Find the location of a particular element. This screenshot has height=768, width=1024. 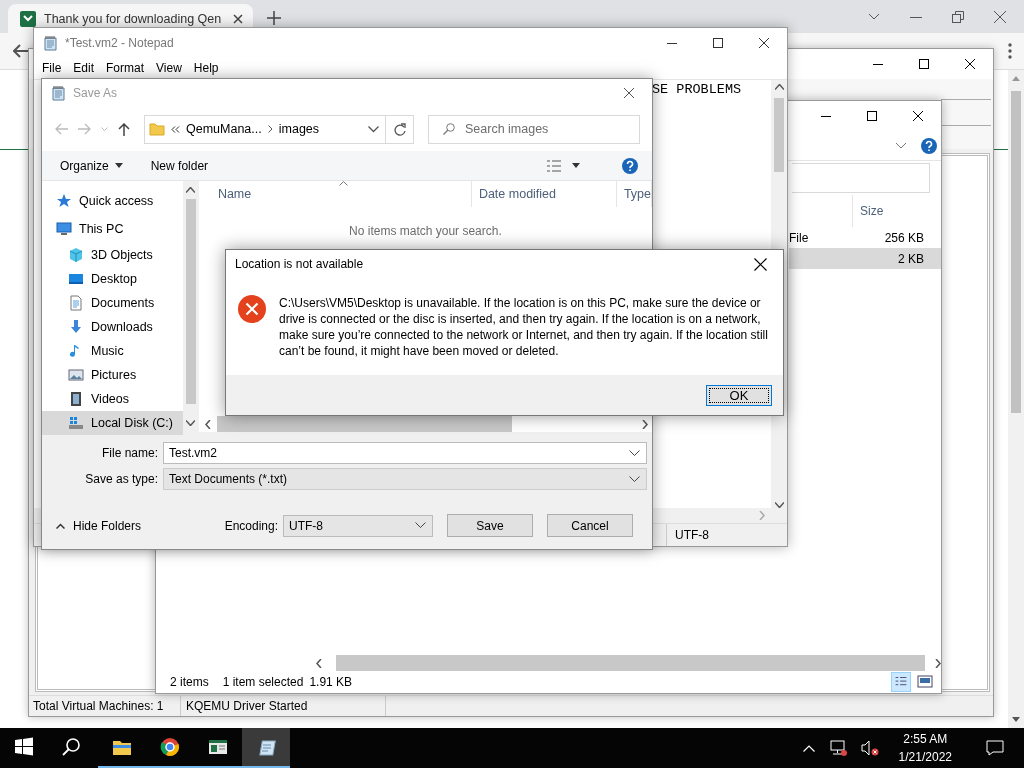

file-name-field: Test.vm2 is located at coordinates (405, 453).